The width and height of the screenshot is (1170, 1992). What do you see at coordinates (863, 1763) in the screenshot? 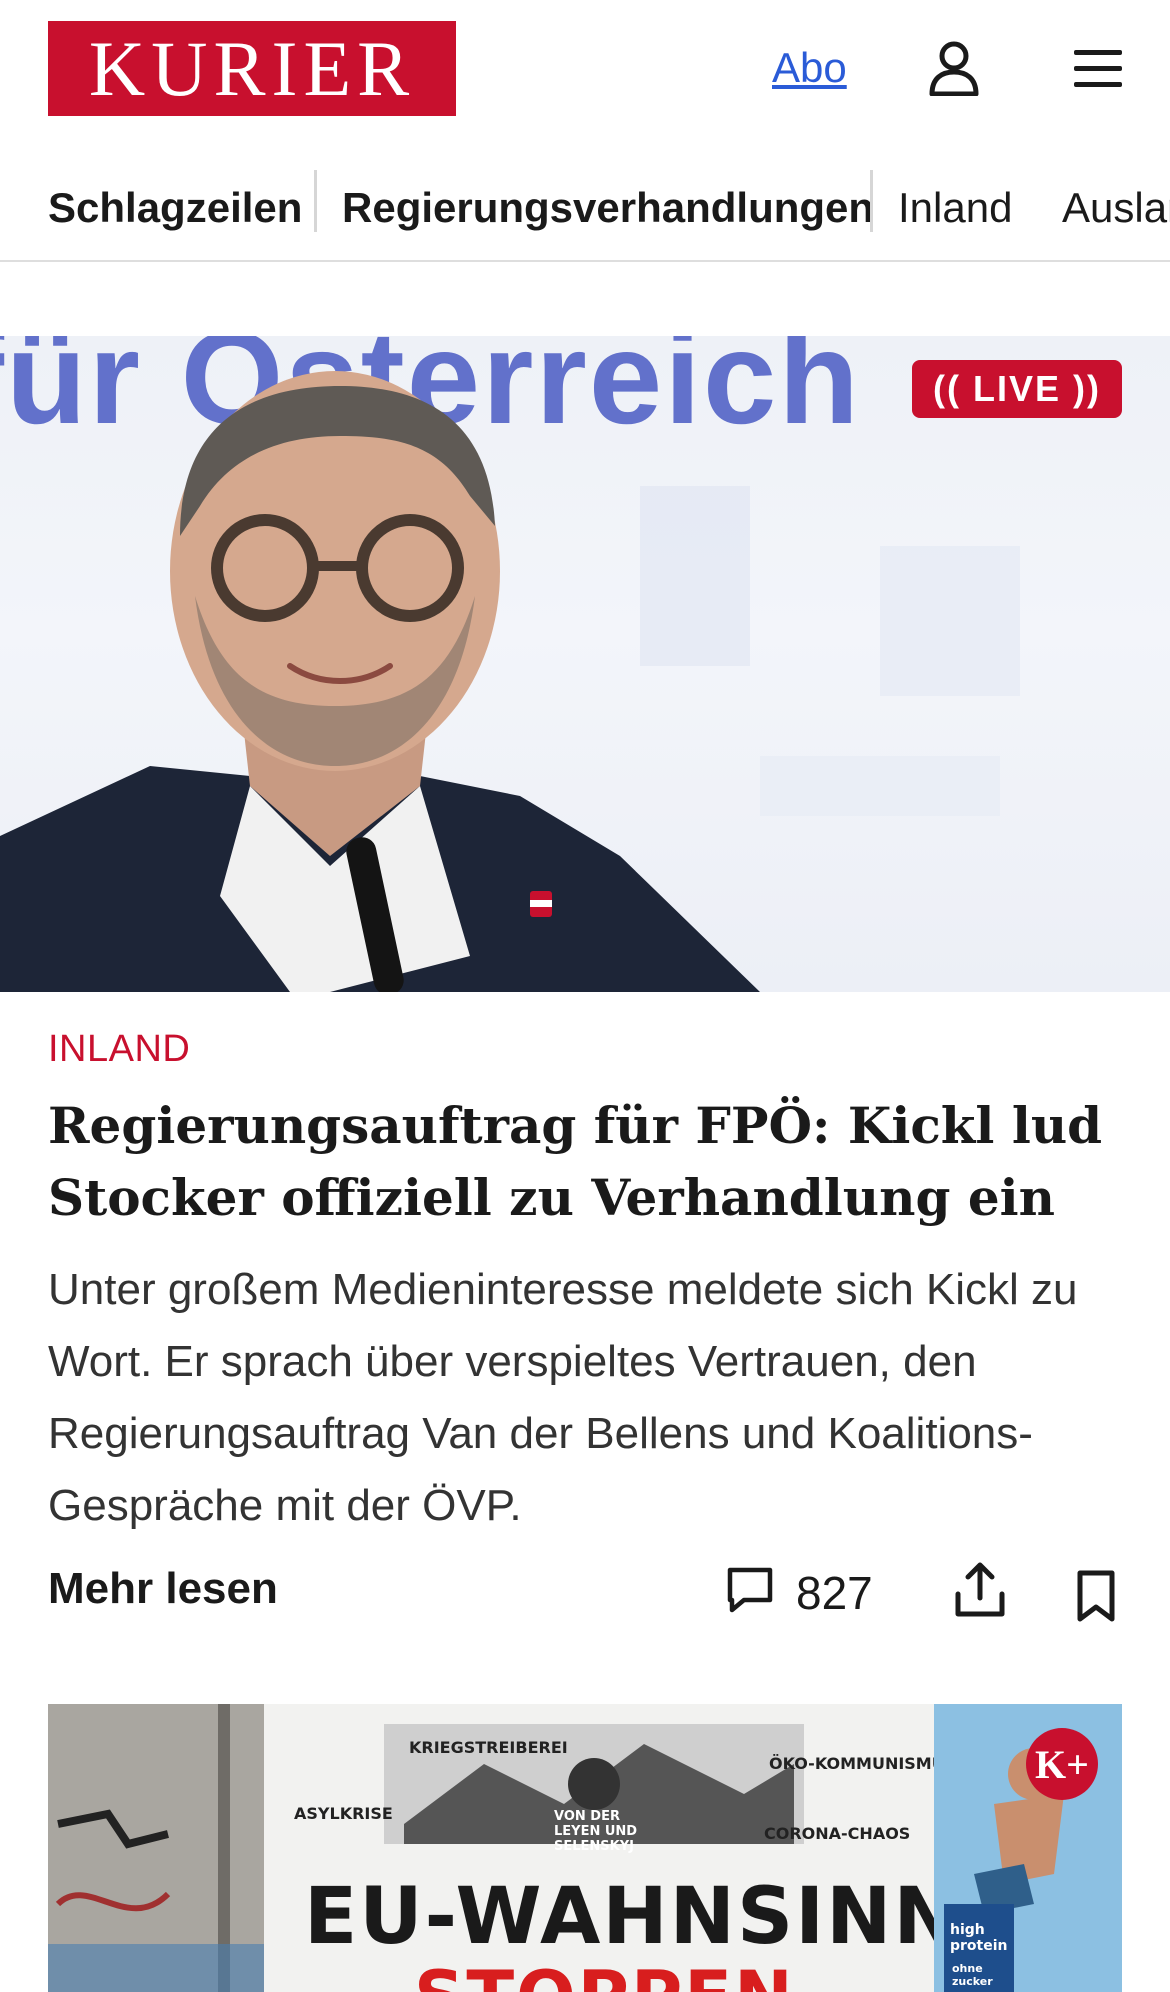
I see `poster-label: ÖKO-KOMMUNISMUS` at bounding box center [863, 1763].